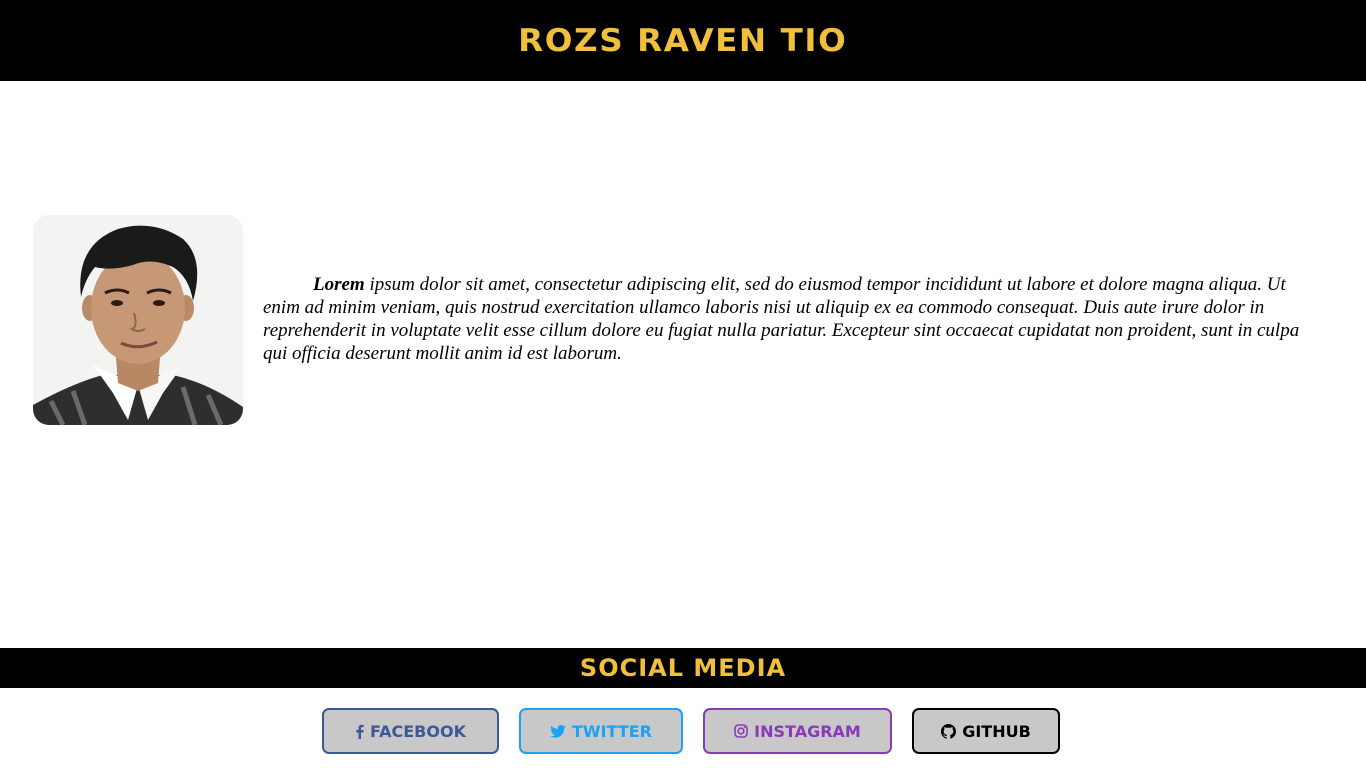 The width and height of the screenshot is (1366, 768). I want to click on github-button-label: GITHUB, so click(996, 731).